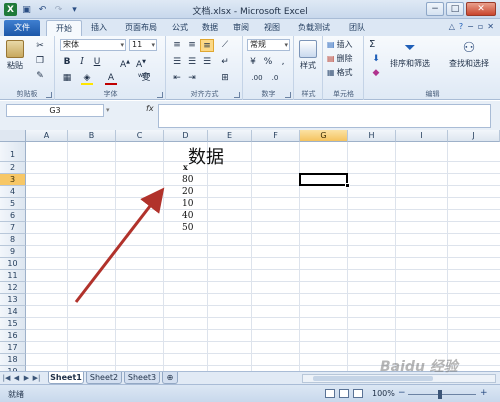  I want to click on row-header-14: 14, so click(13, 312).